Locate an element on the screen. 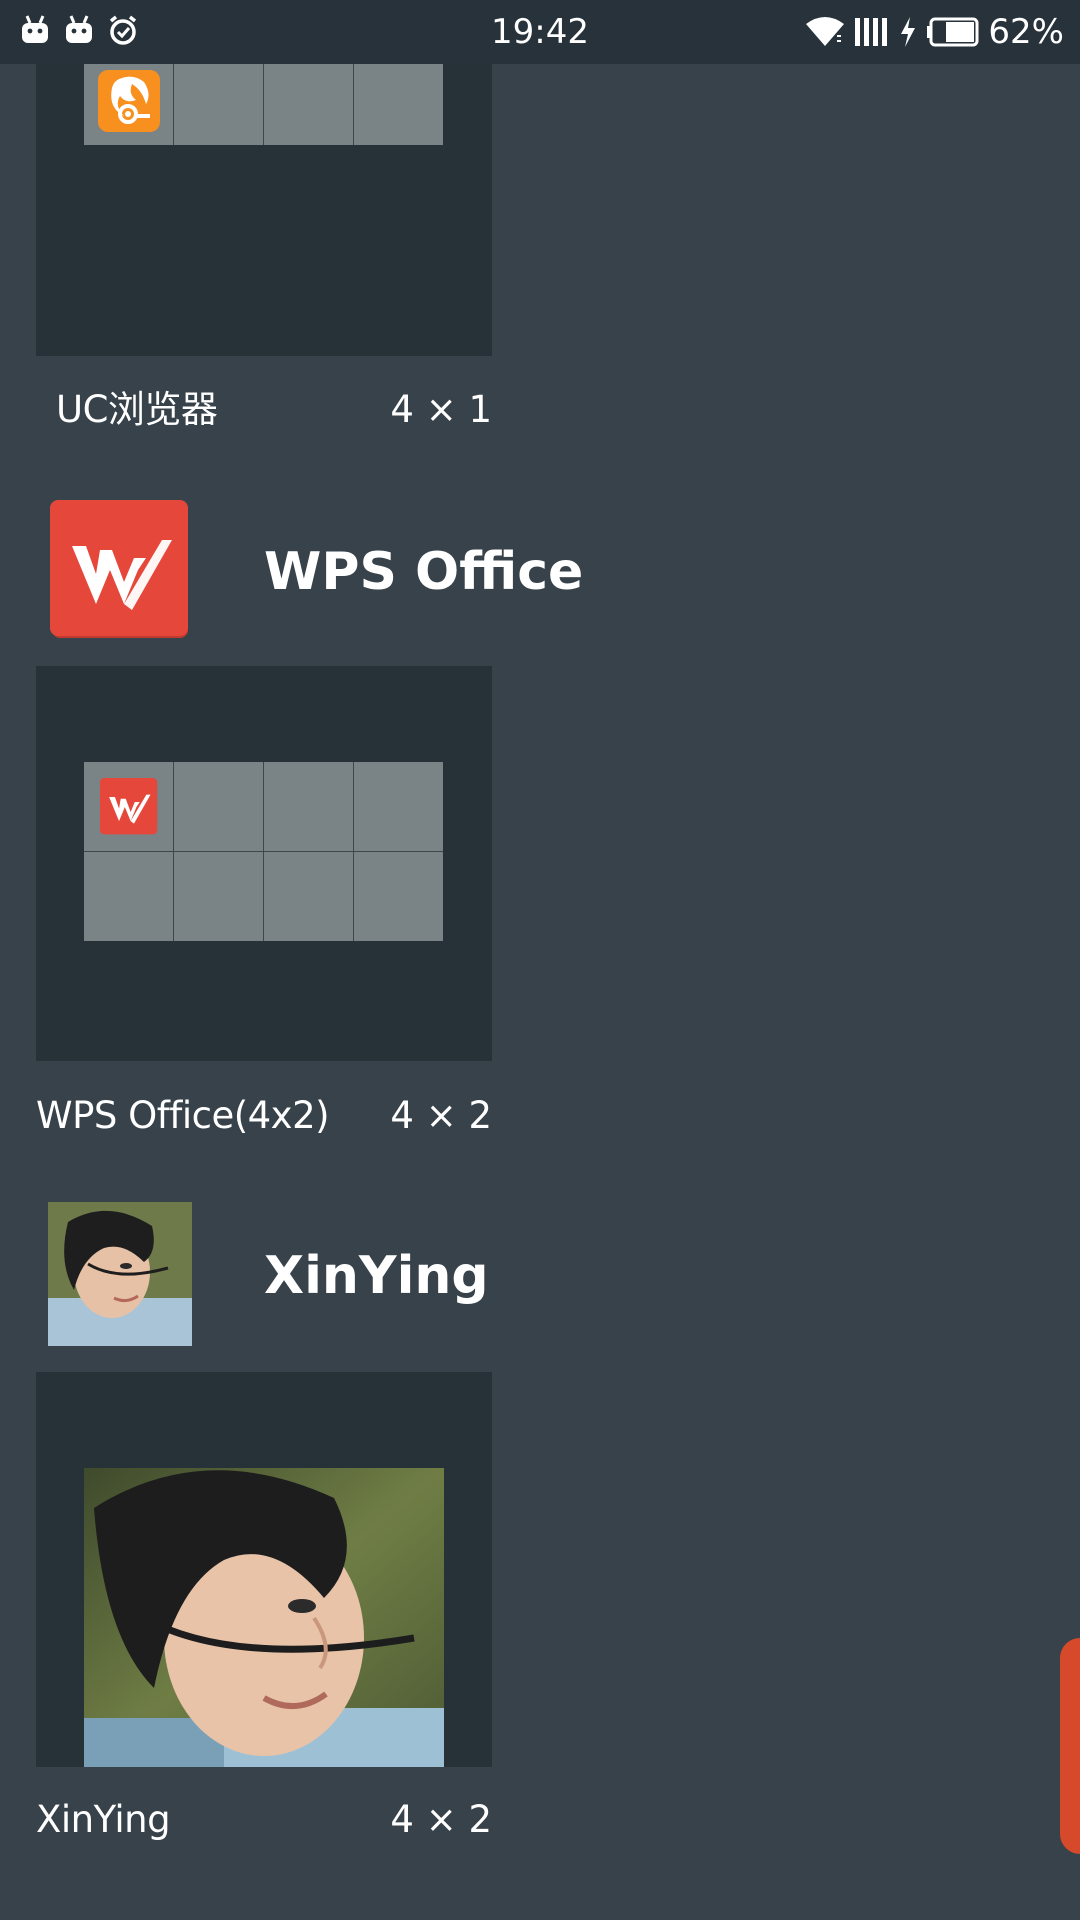 The image size is (1080, 1920). system-icons: 62% is located at coordinates (934, 32).